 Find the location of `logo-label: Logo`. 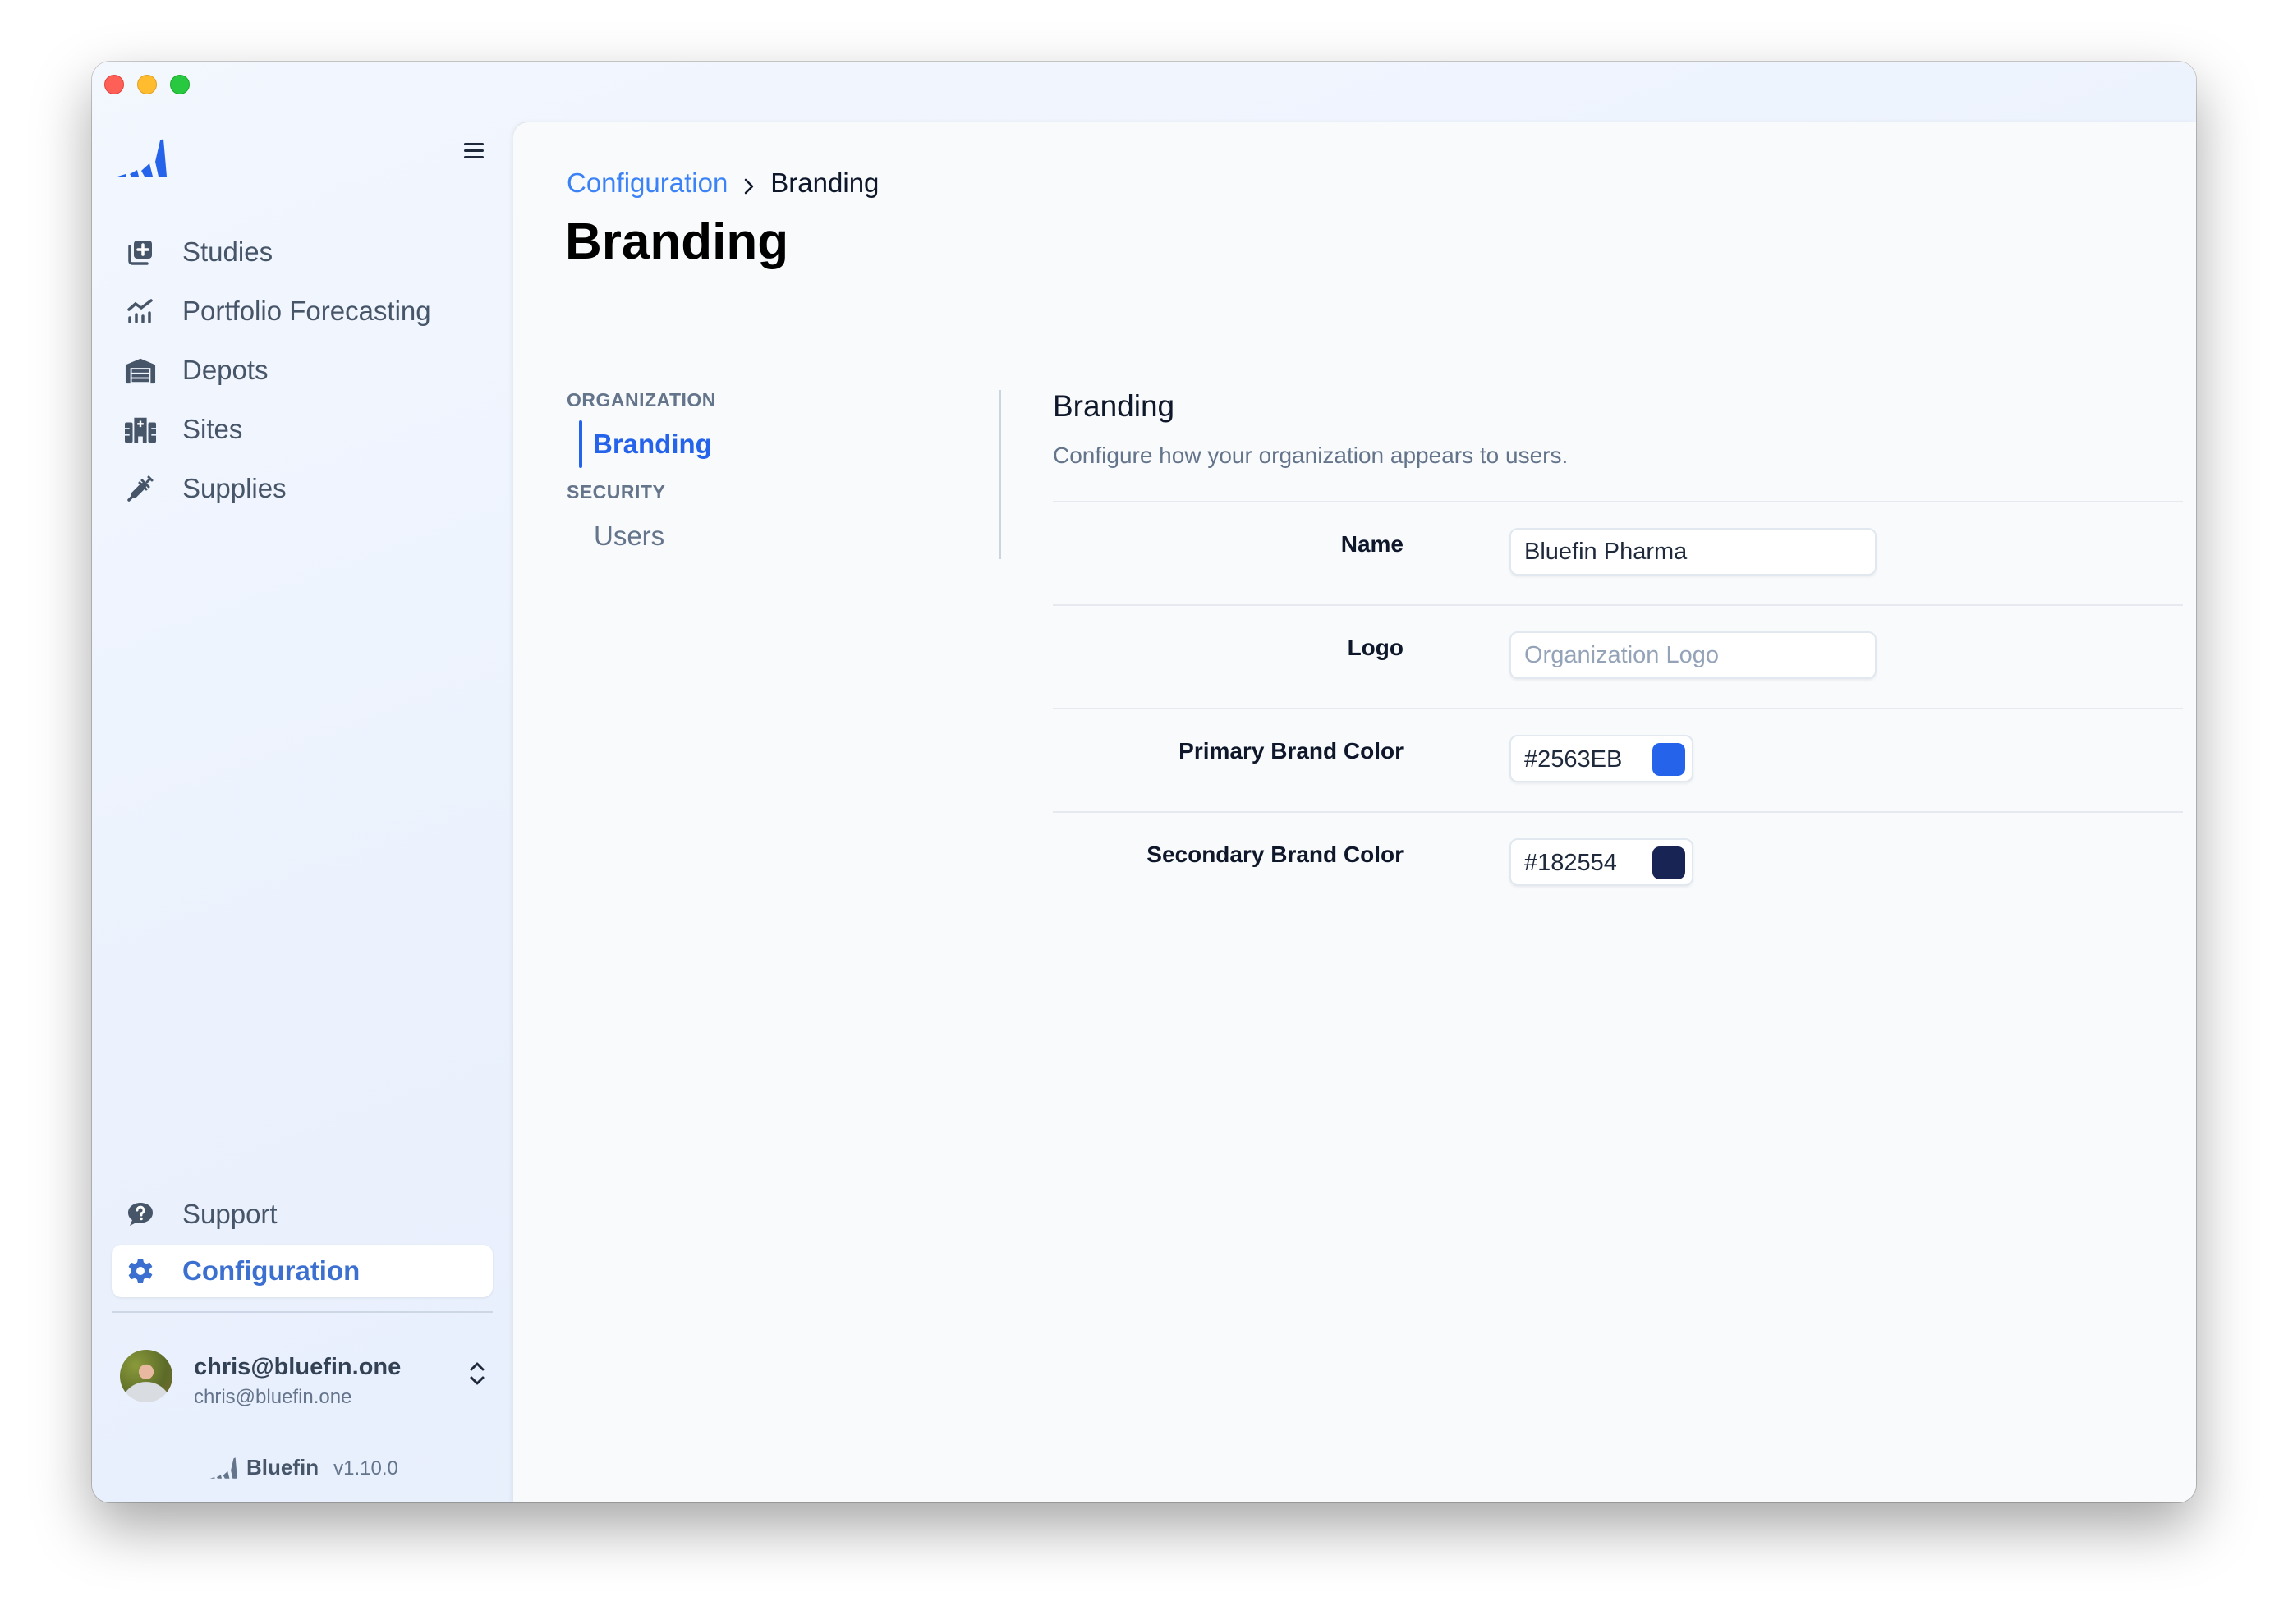

logo-label: Logo is located at coordinates (1375, 647).